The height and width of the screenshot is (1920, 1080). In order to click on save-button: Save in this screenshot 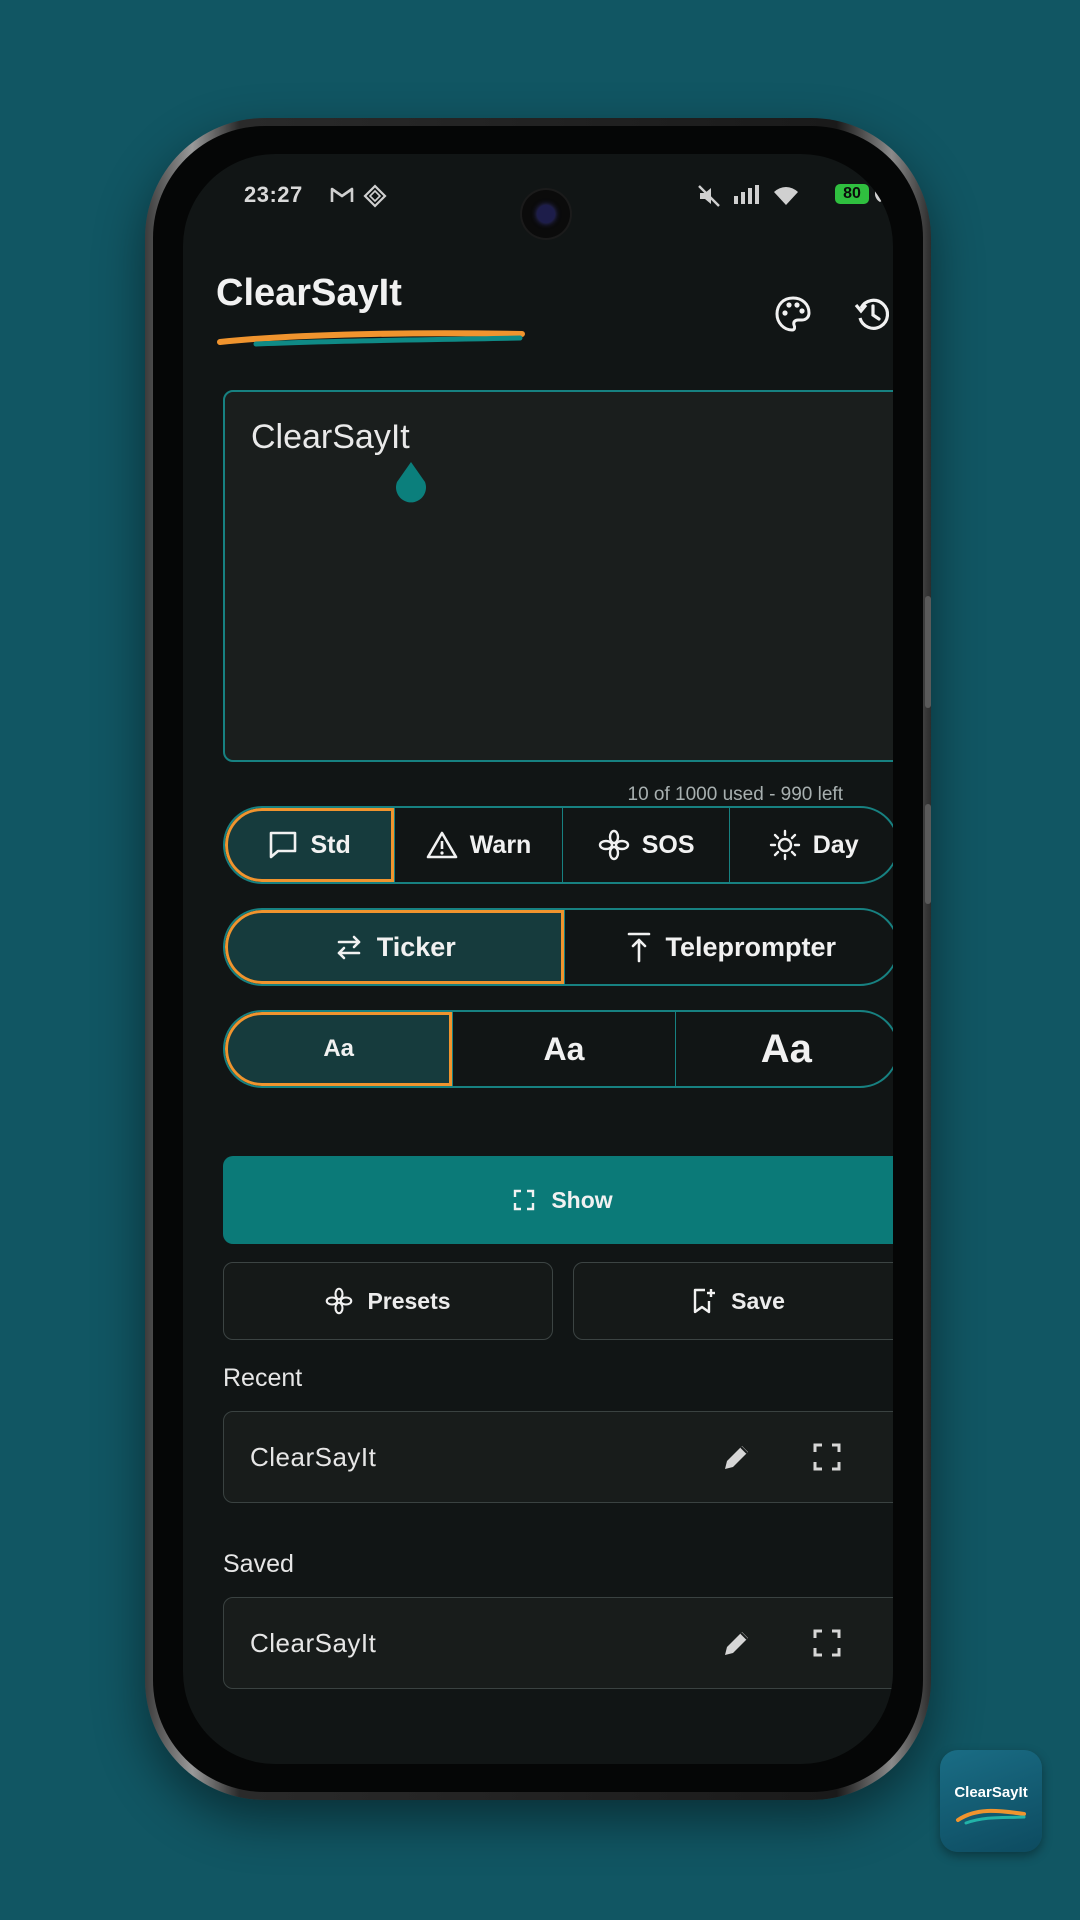, I will do `click(733, 1301)`.